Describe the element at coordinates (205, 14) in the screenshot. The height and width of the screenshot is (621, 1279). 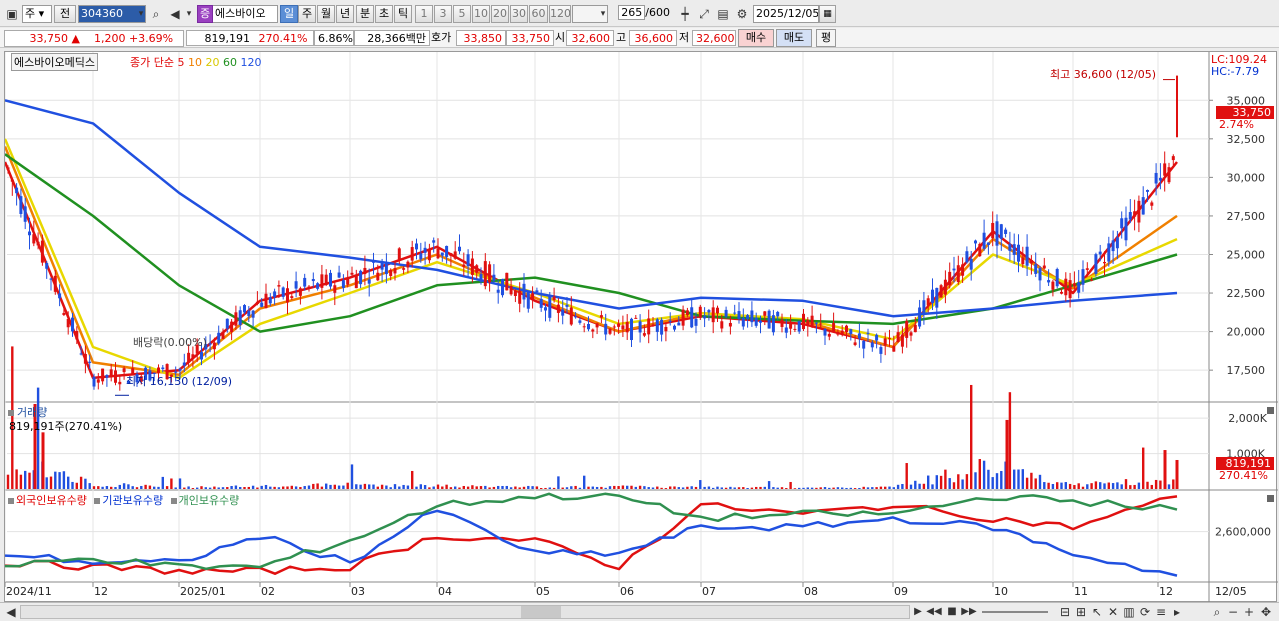
I see `stock-type-badge: 증` at that location.